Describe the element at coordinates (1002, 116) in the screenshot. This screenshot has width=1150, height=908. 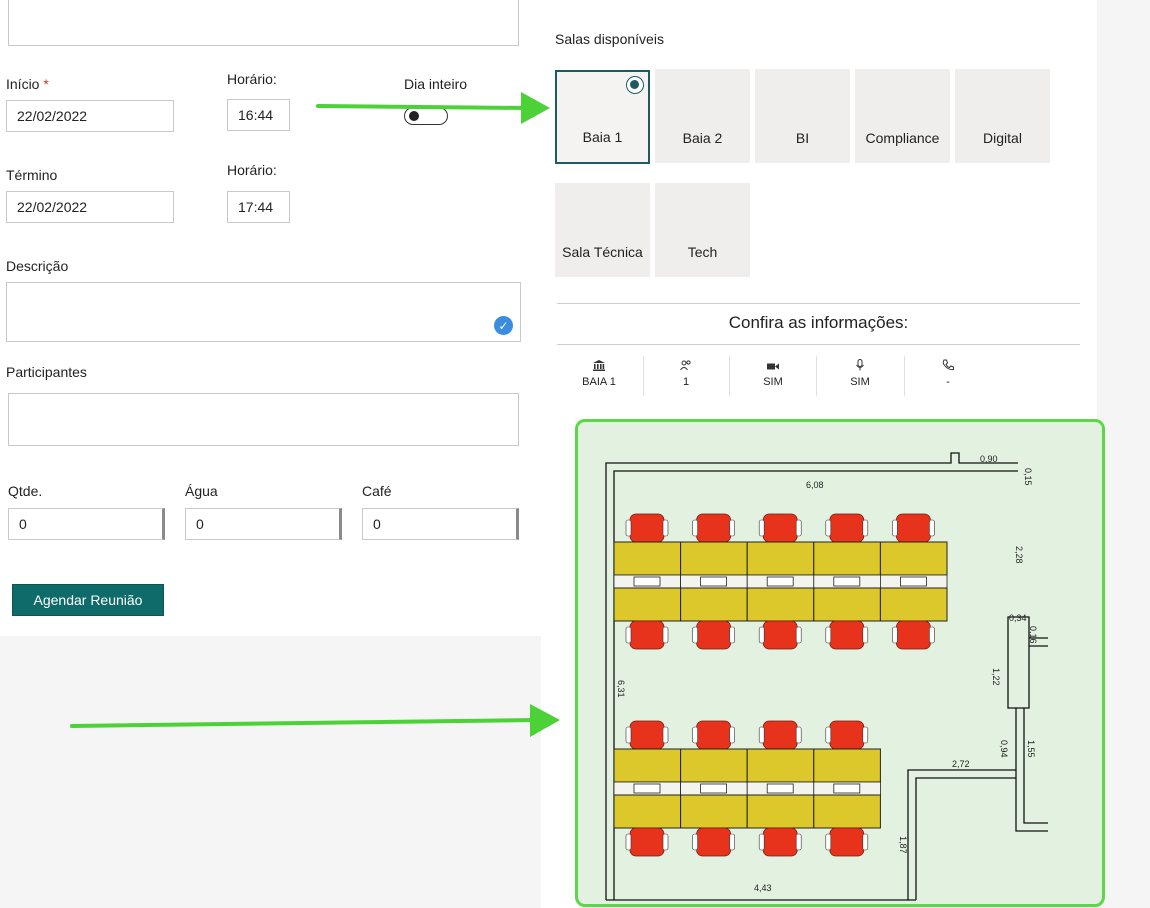
I see `room-digital: Digital` at that location.